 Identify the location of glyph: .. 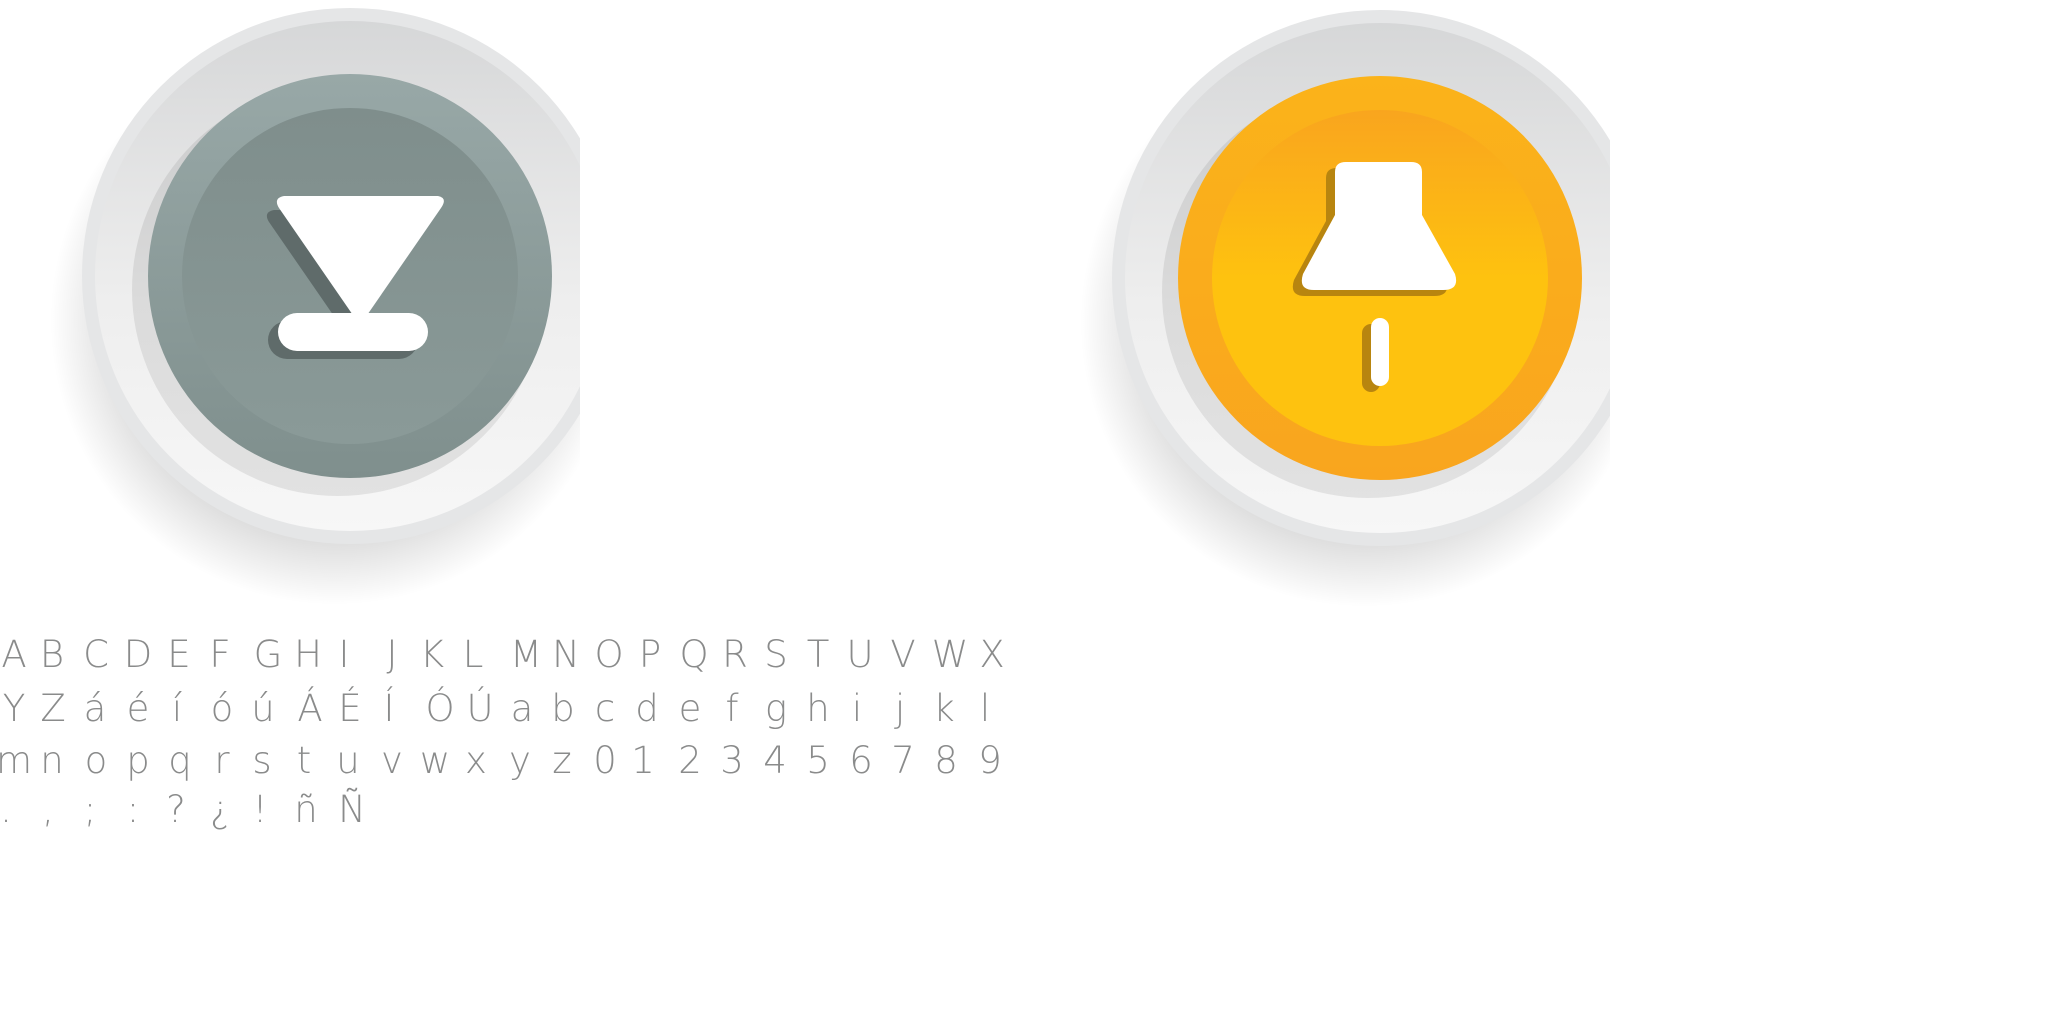
(6, 809).